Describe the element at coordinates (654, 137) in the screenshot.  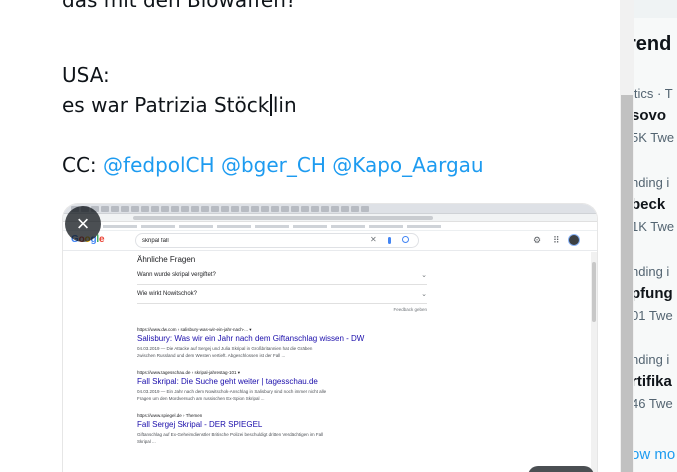
I see `trend-count: 5K Twe` at that location.